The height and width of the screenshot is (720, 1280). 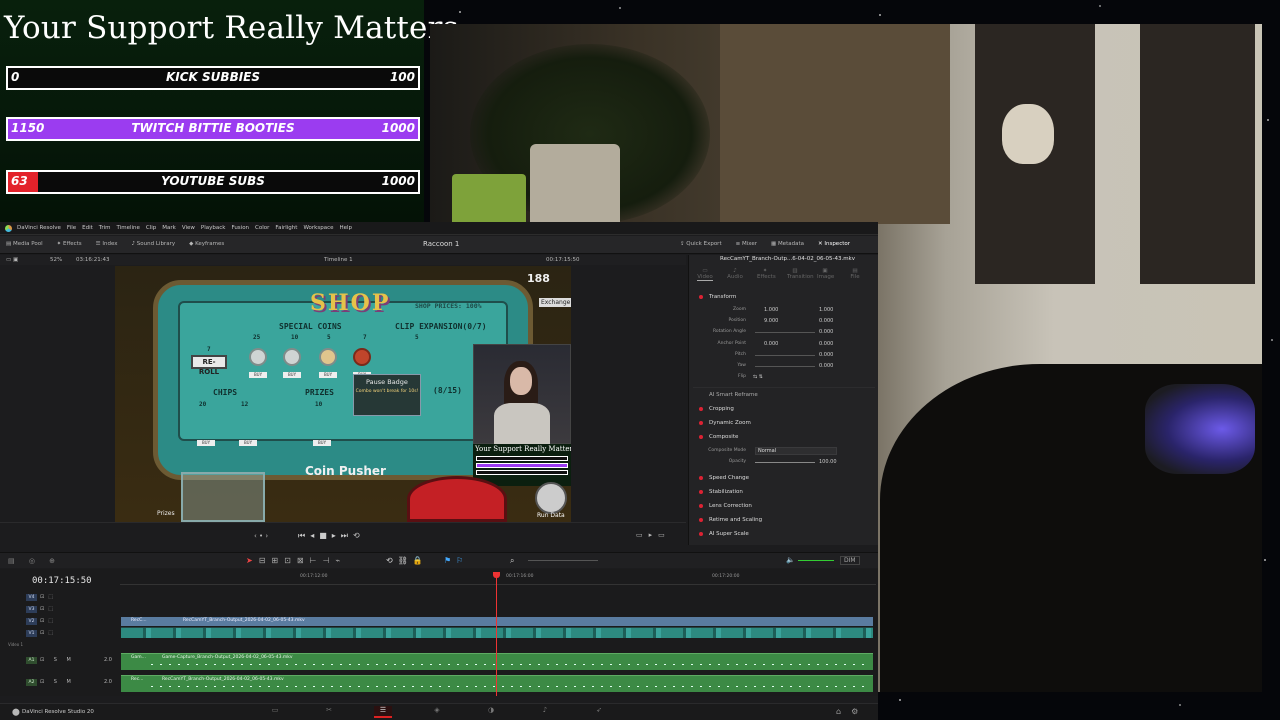 What do you see at coordinates (87, 228) in the screenshot?
I see `menu-edit: Edit` at bounding box center [87, 228].